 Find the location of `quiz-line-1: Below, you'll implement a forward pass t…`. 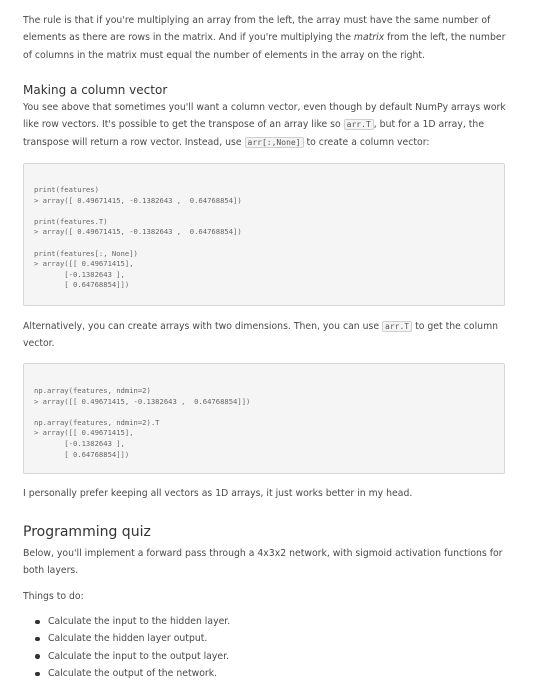

quiz-line-1: Below, you'll implement a forward pass t… is located at coordinates (263, 553).